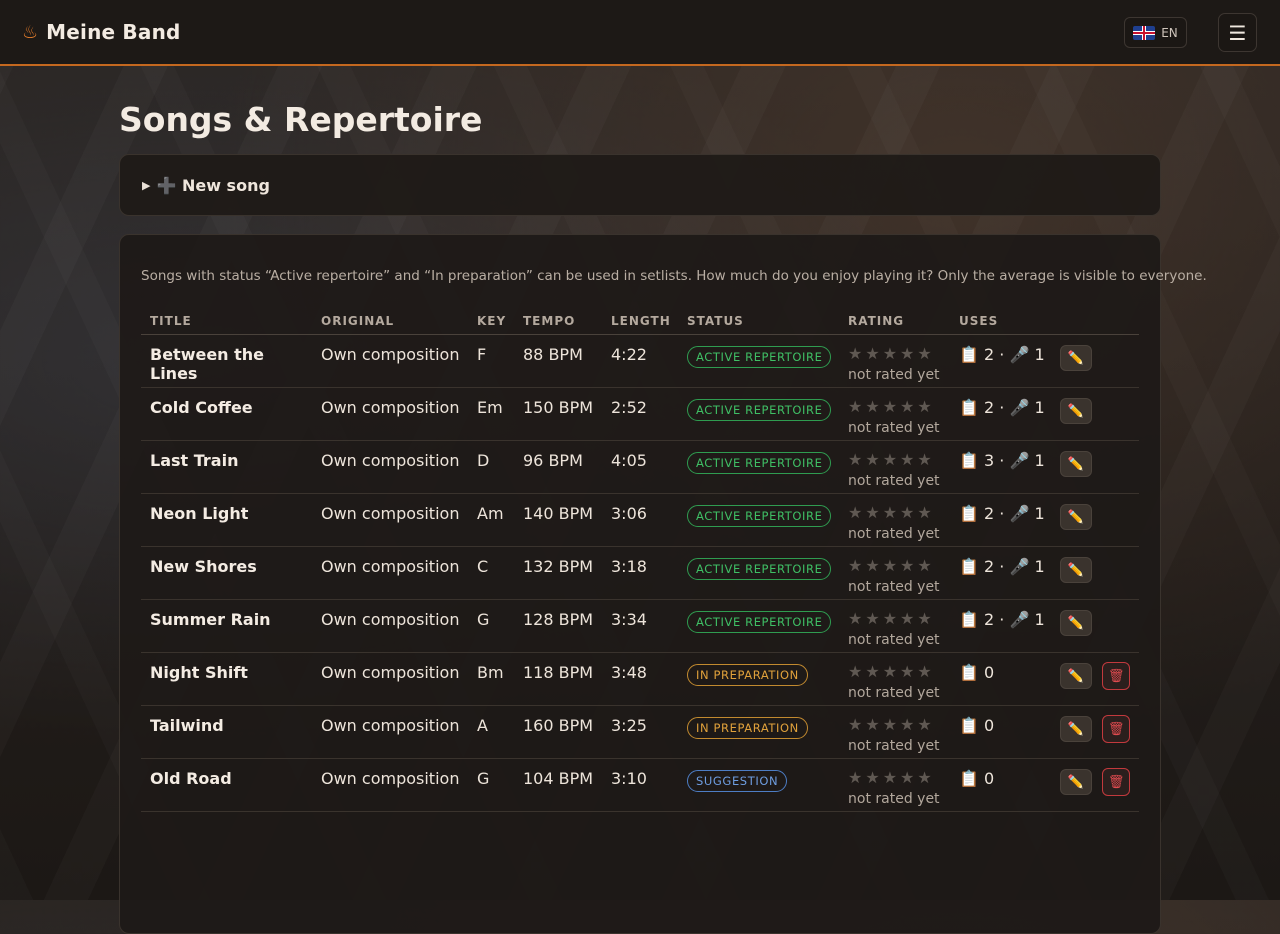  Describe the element at coordinates (640, 785) in the screenshot. I see `song-length: 3:10` at that location.